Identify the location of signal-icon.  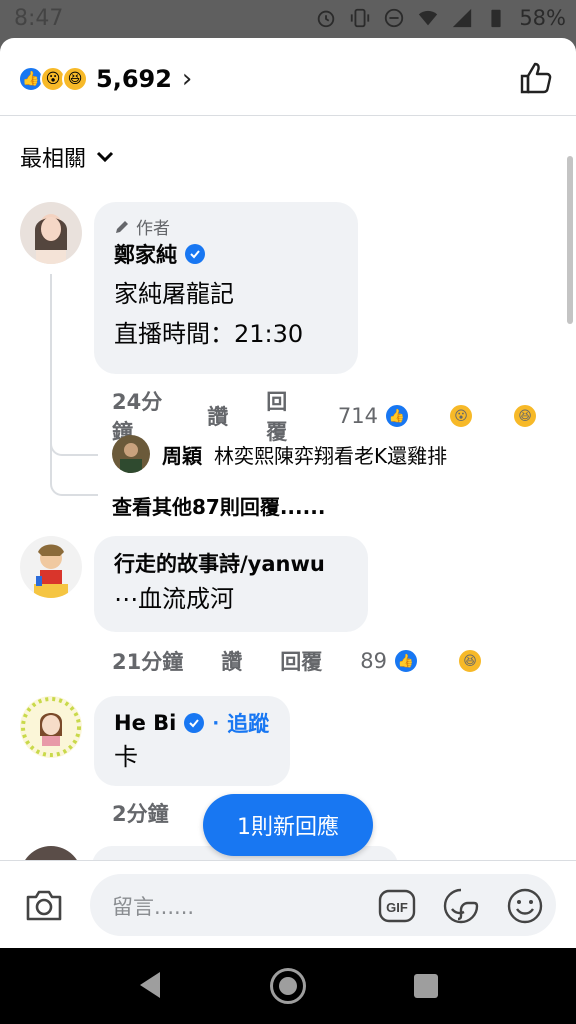
(462, 18).